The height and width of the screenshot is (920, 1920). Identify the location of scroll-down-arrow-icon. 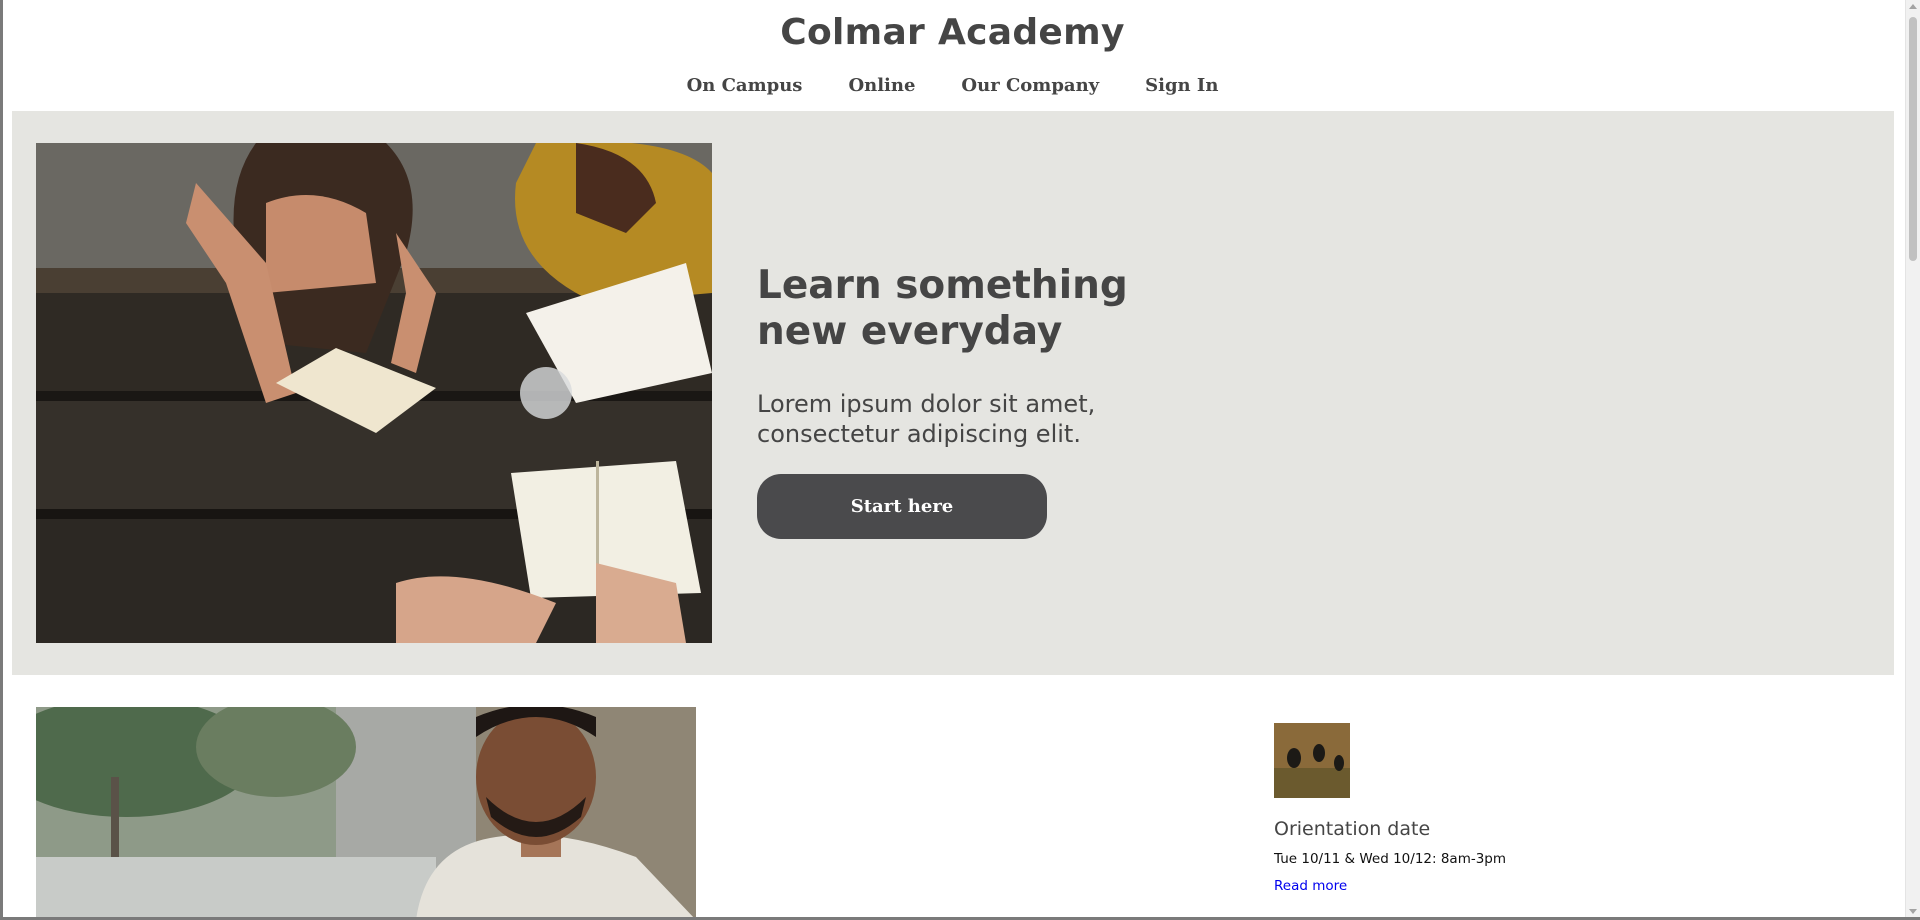
(1913, 911).